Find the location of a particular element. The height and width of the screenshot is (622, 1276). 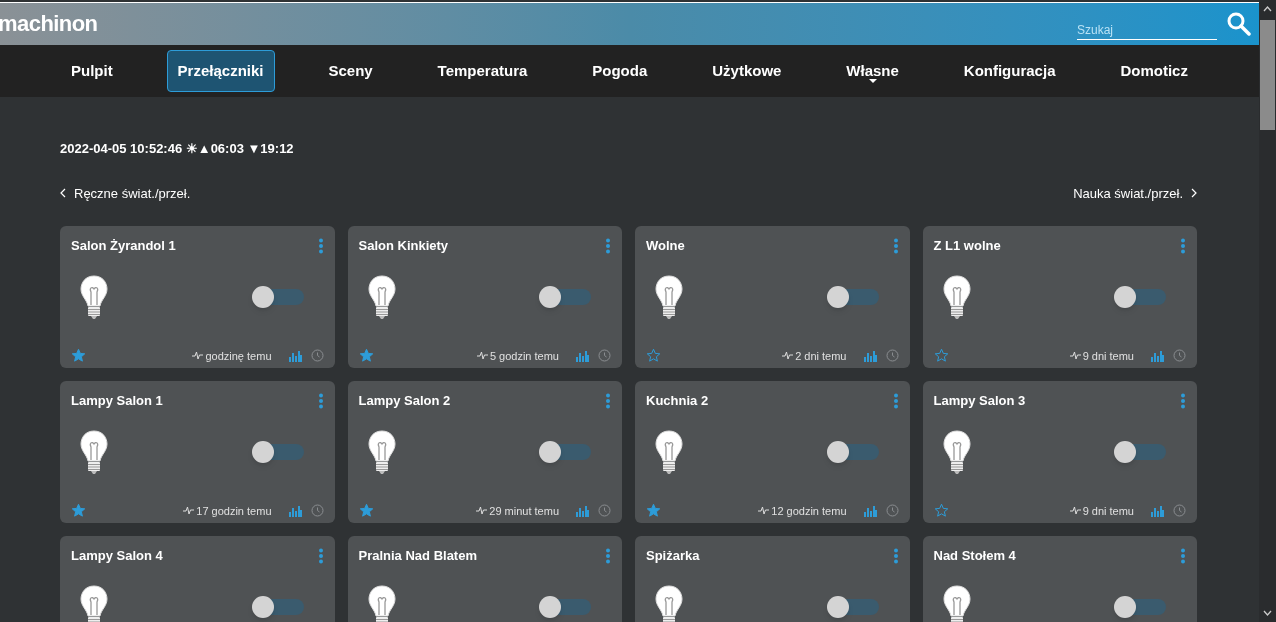

nav-tab: Pulpit is located at coordinates (92, 71).